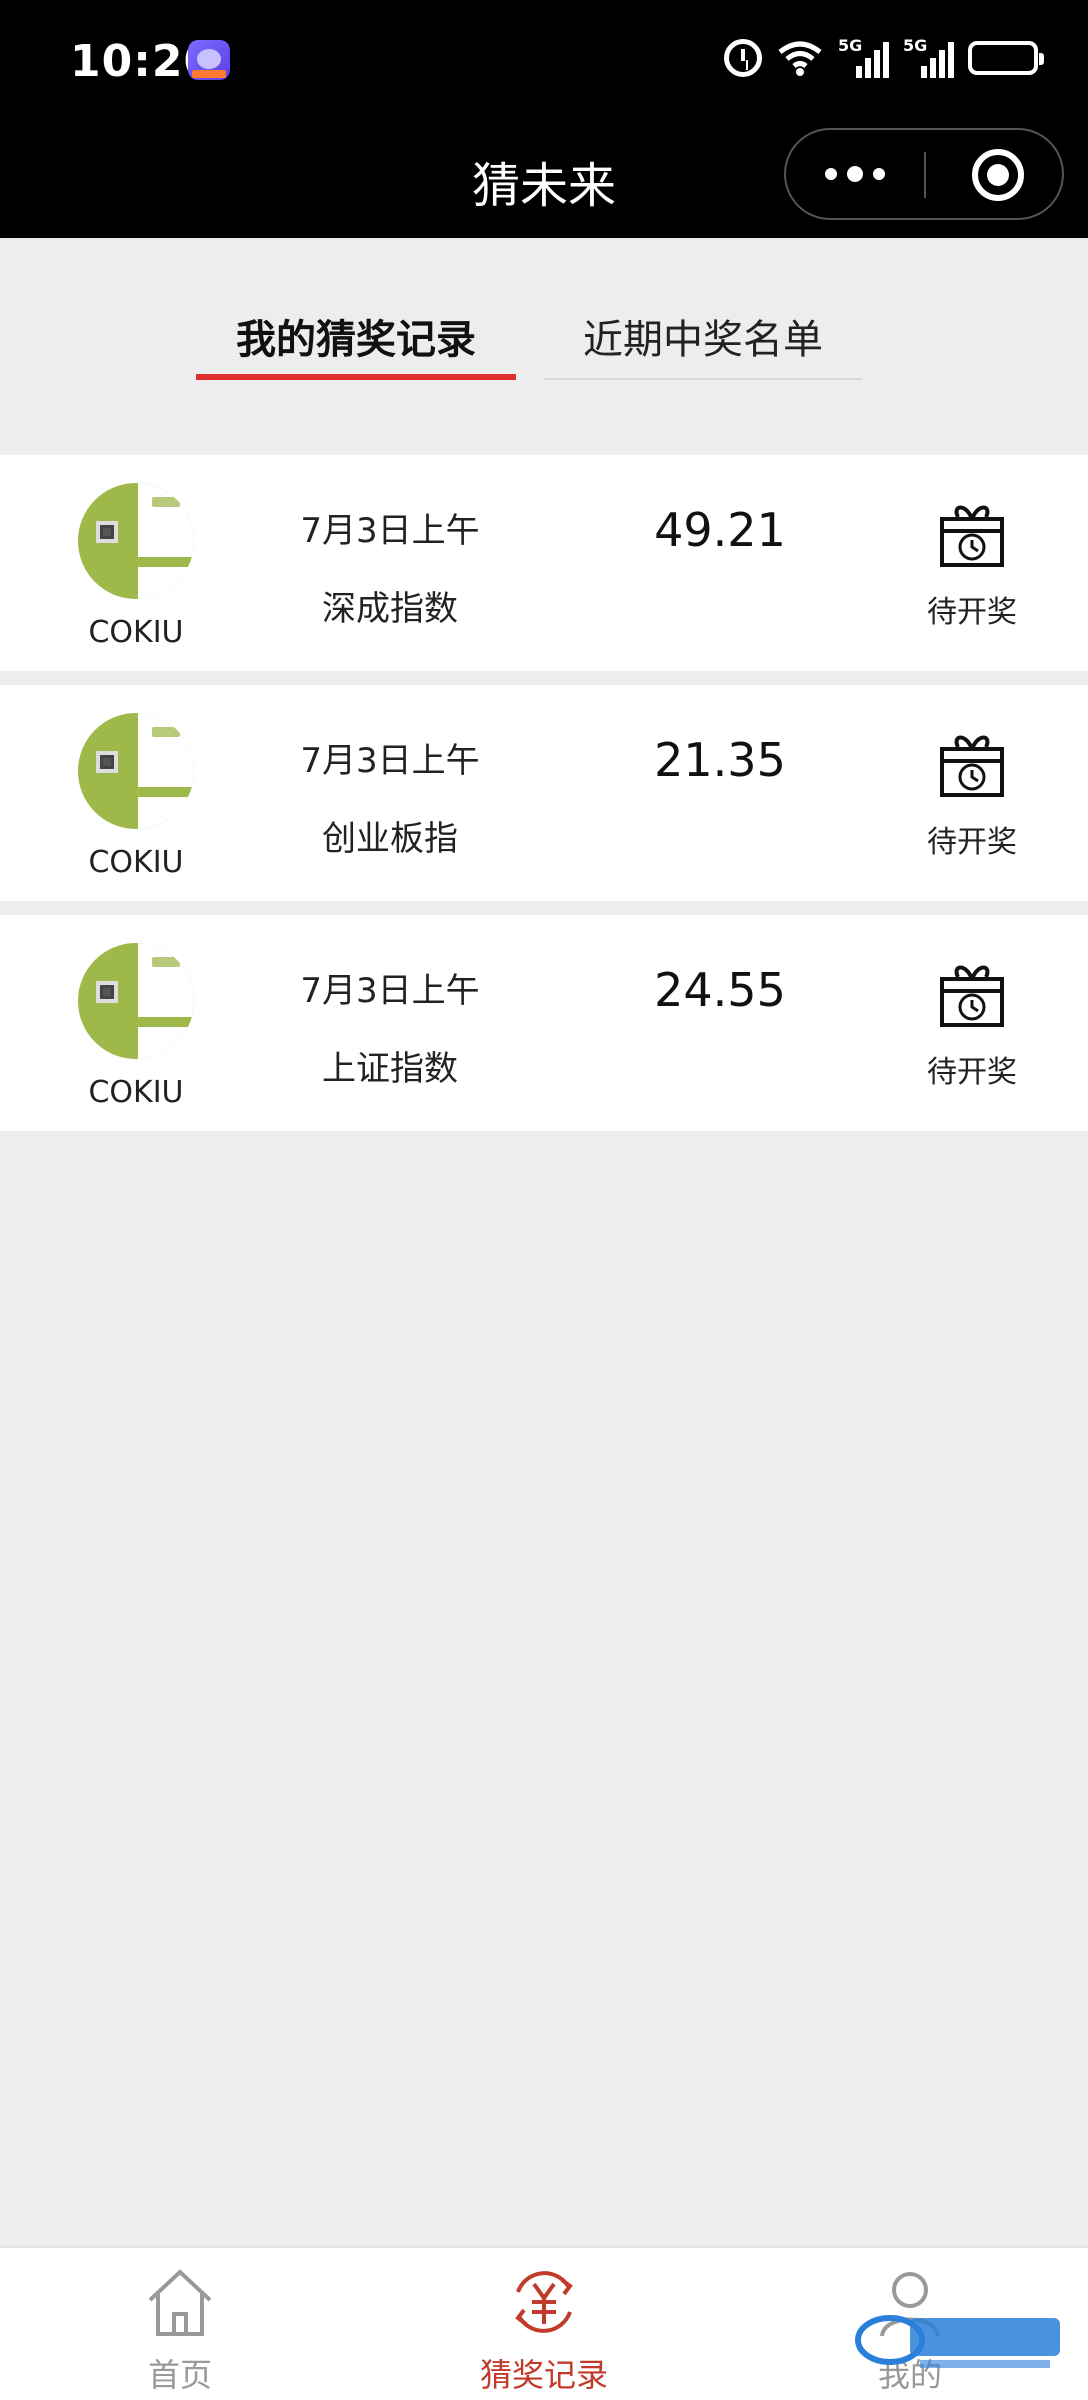  I want to click on battery-icon, so click(1006, 58).